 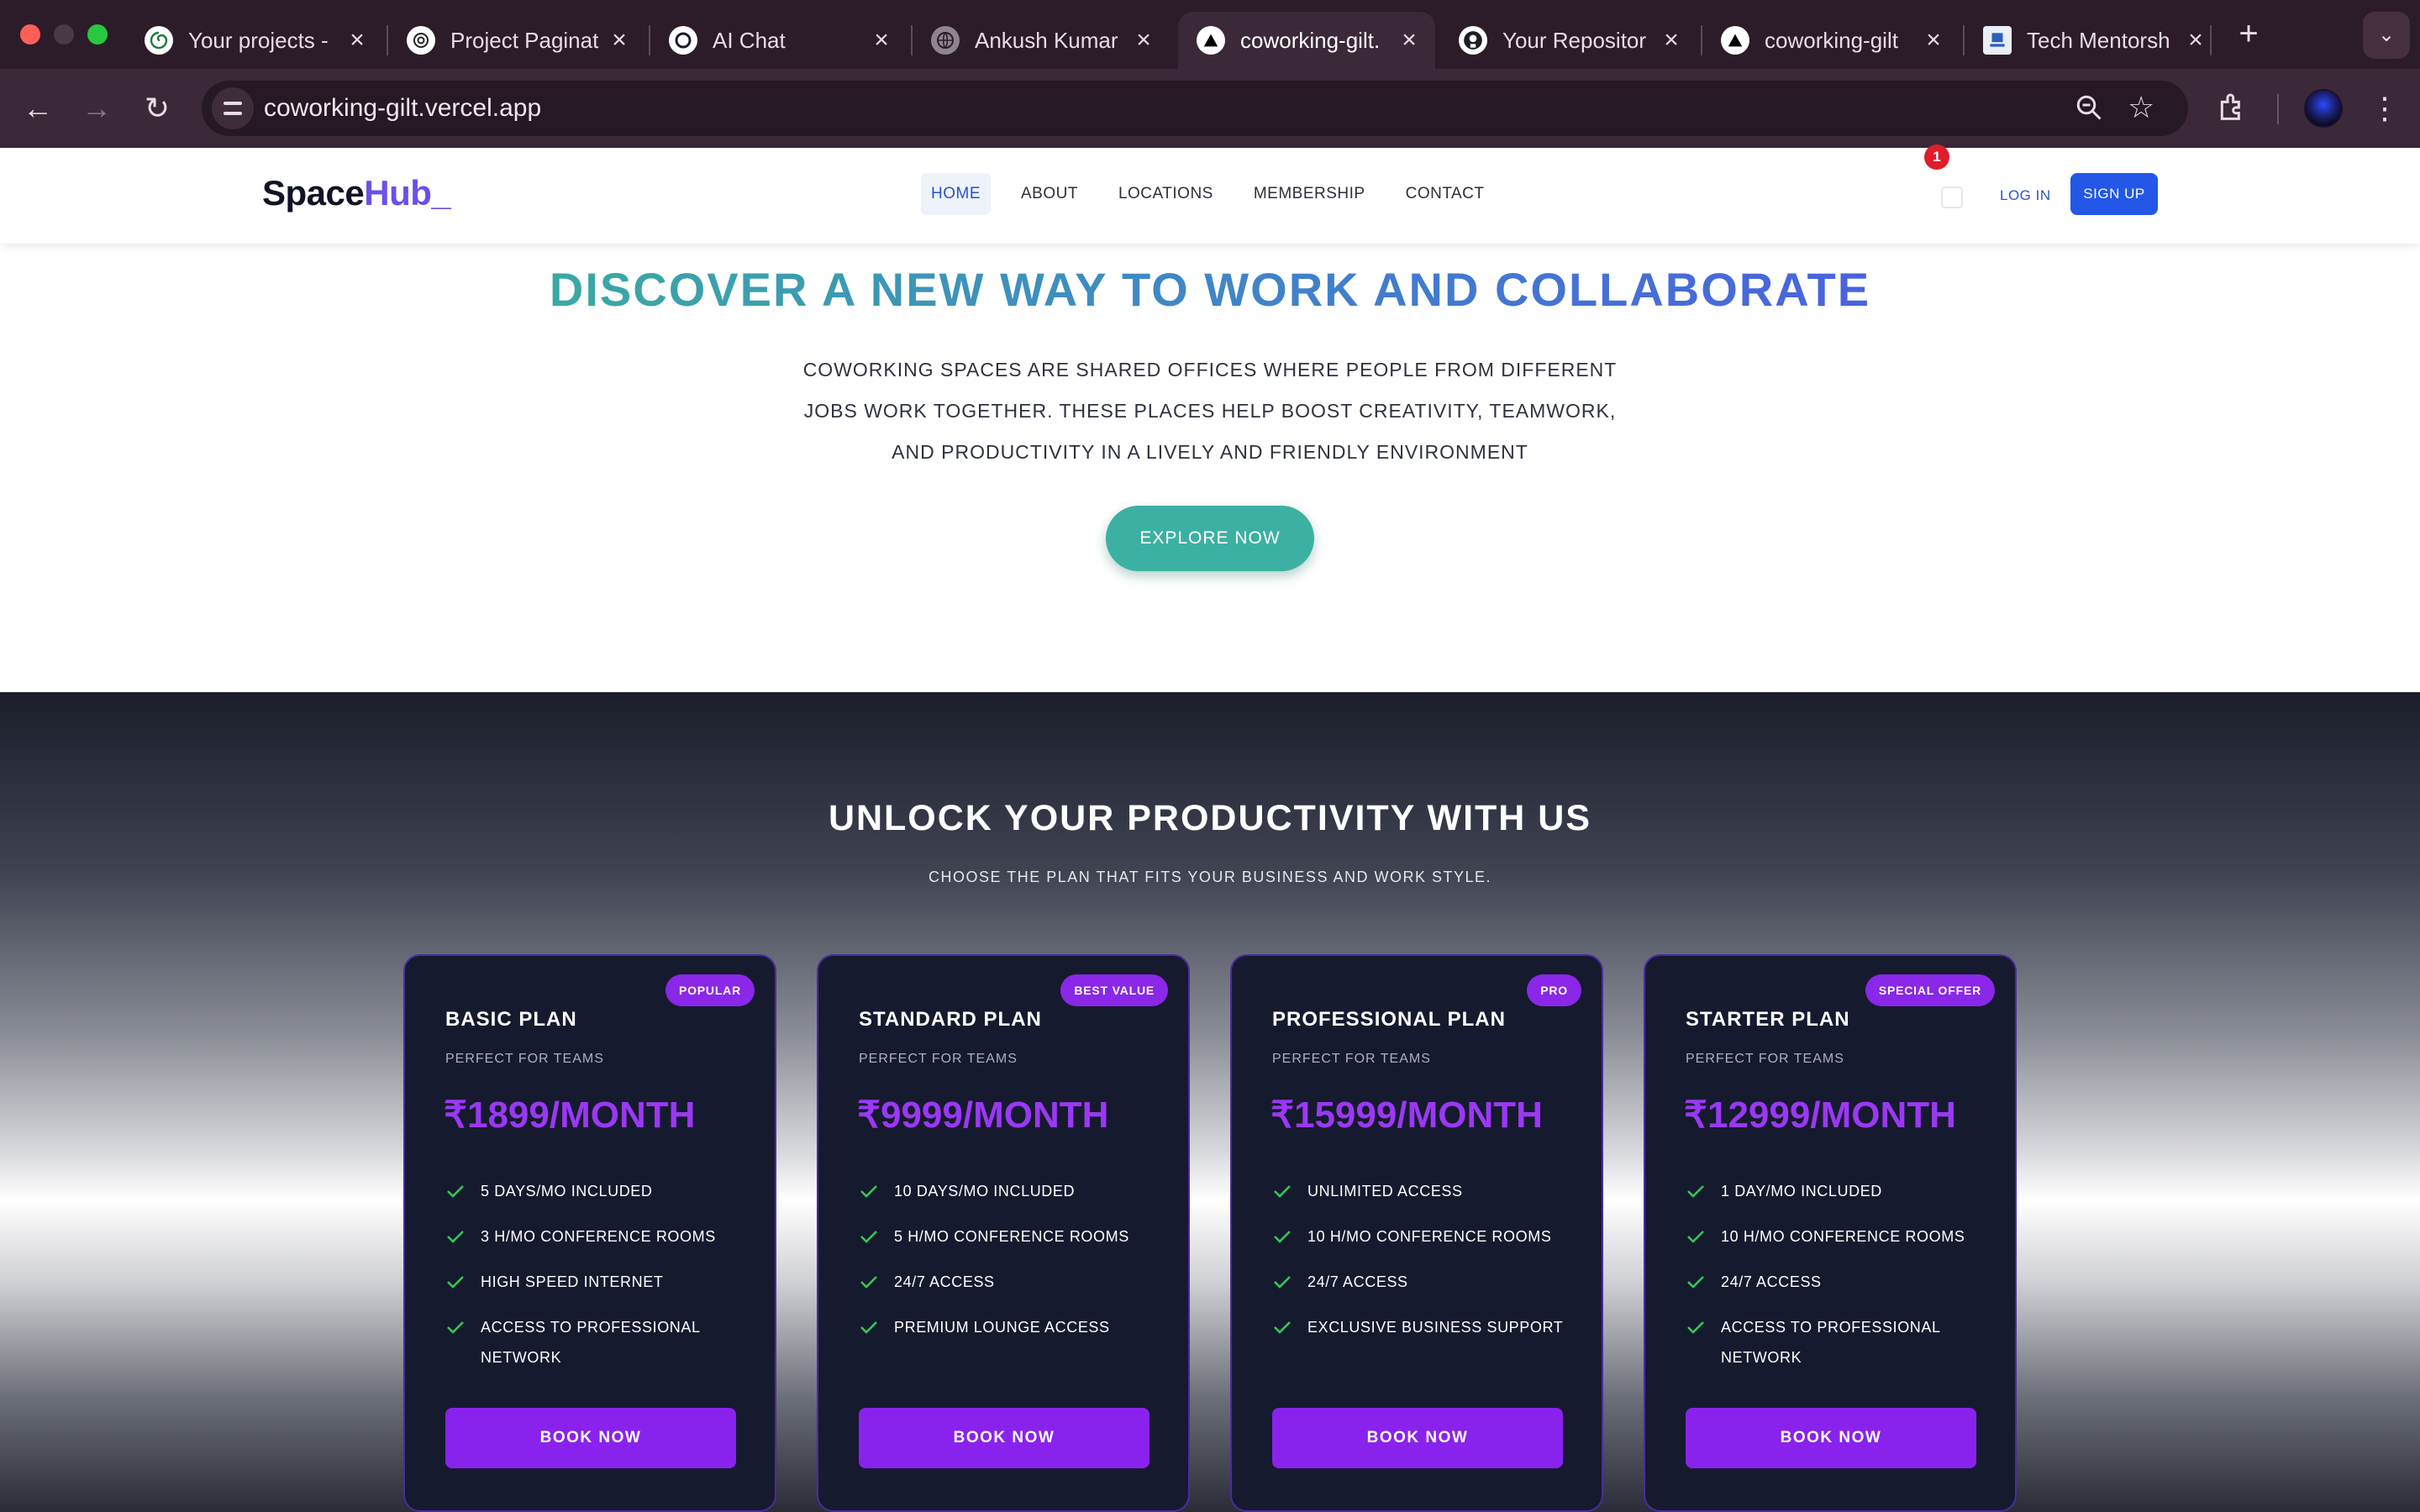 I want to click on globe-icon, so click(x=945, y=40).